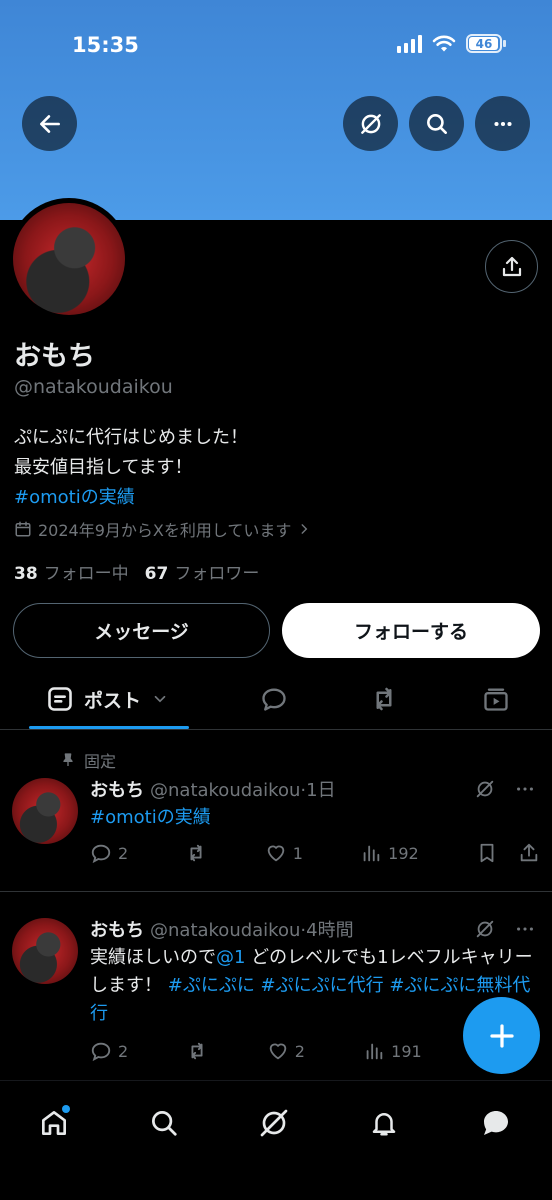 The height and width of the screenshot is (1200, 552). What do you see at coordinates (409, 43) in the screenshot?
I see `signal-icon` at bounding box center [409, 43].